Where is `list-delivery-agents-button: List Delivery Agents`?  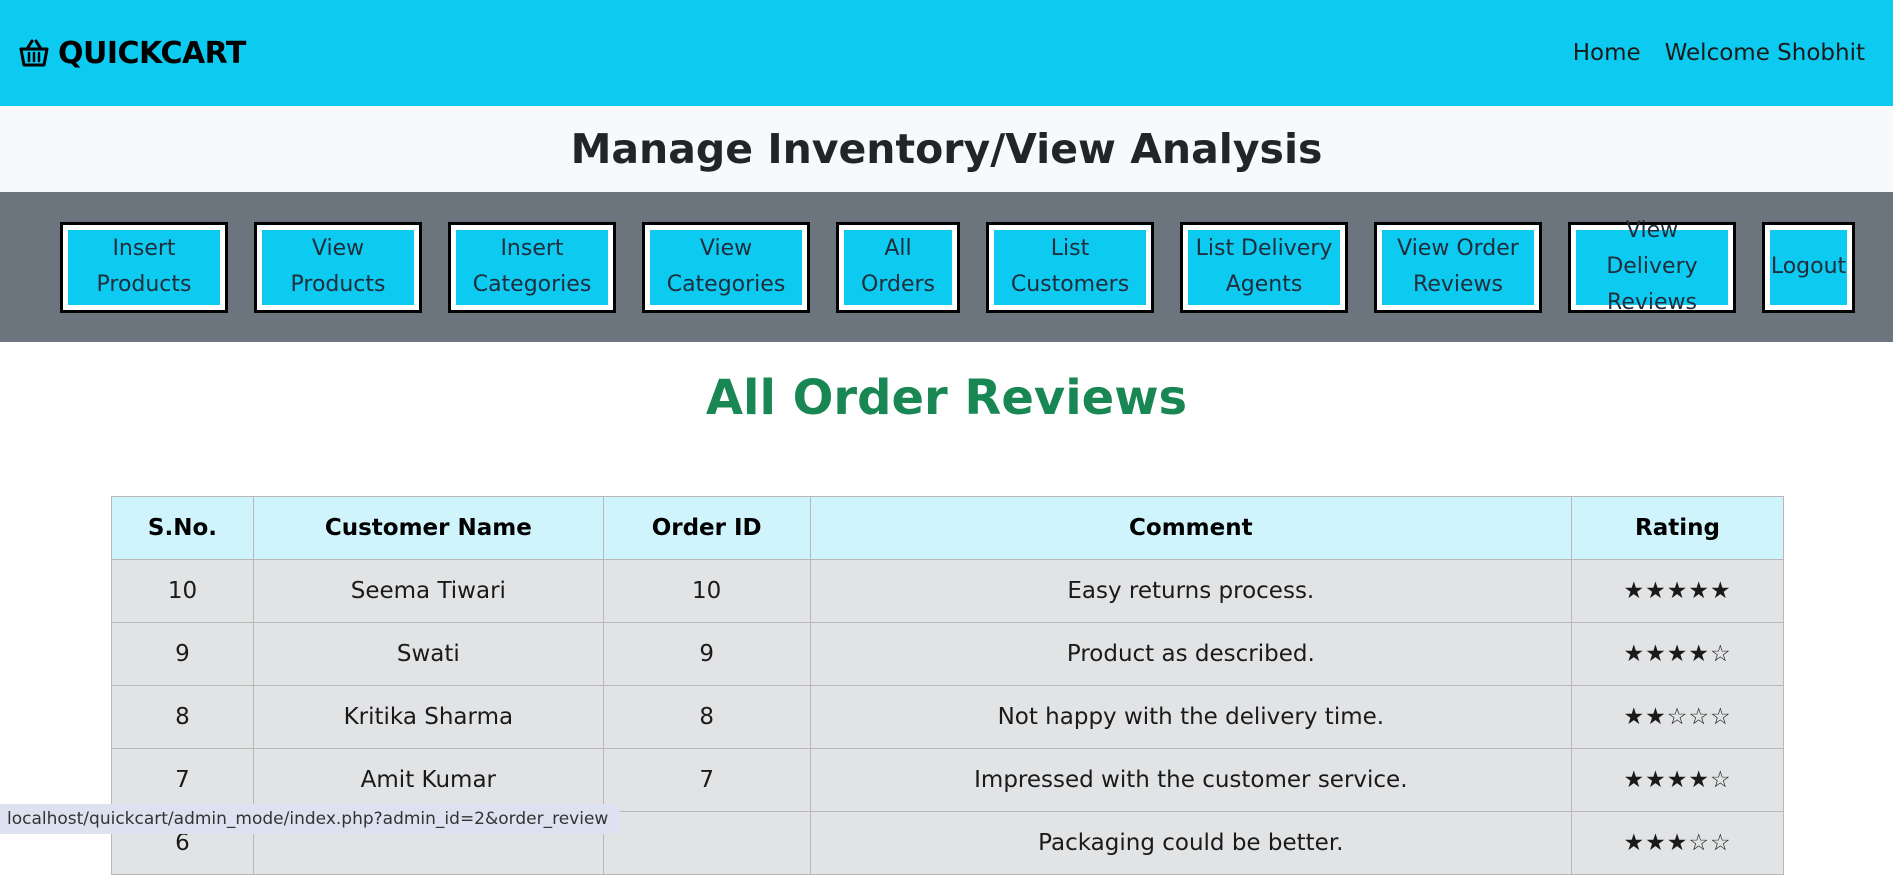
list-delivery-agents-button: List Delivery Agents is located at coordinates (1264, 267).